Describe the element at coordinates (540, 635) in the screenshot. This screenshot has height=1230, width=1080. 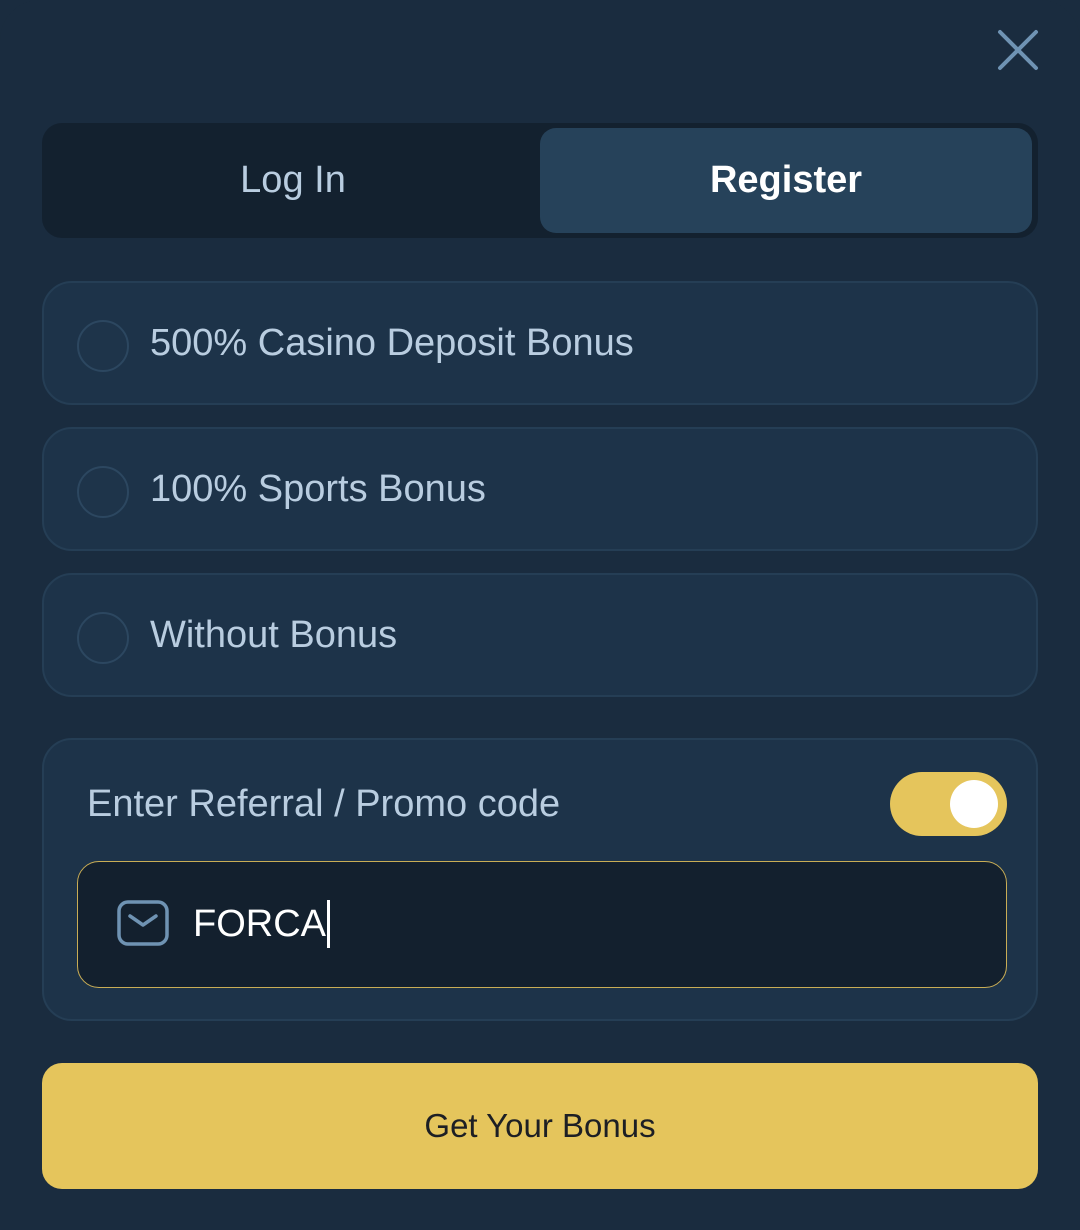
I see `bonus-option-none: Without Bonus` at that location.